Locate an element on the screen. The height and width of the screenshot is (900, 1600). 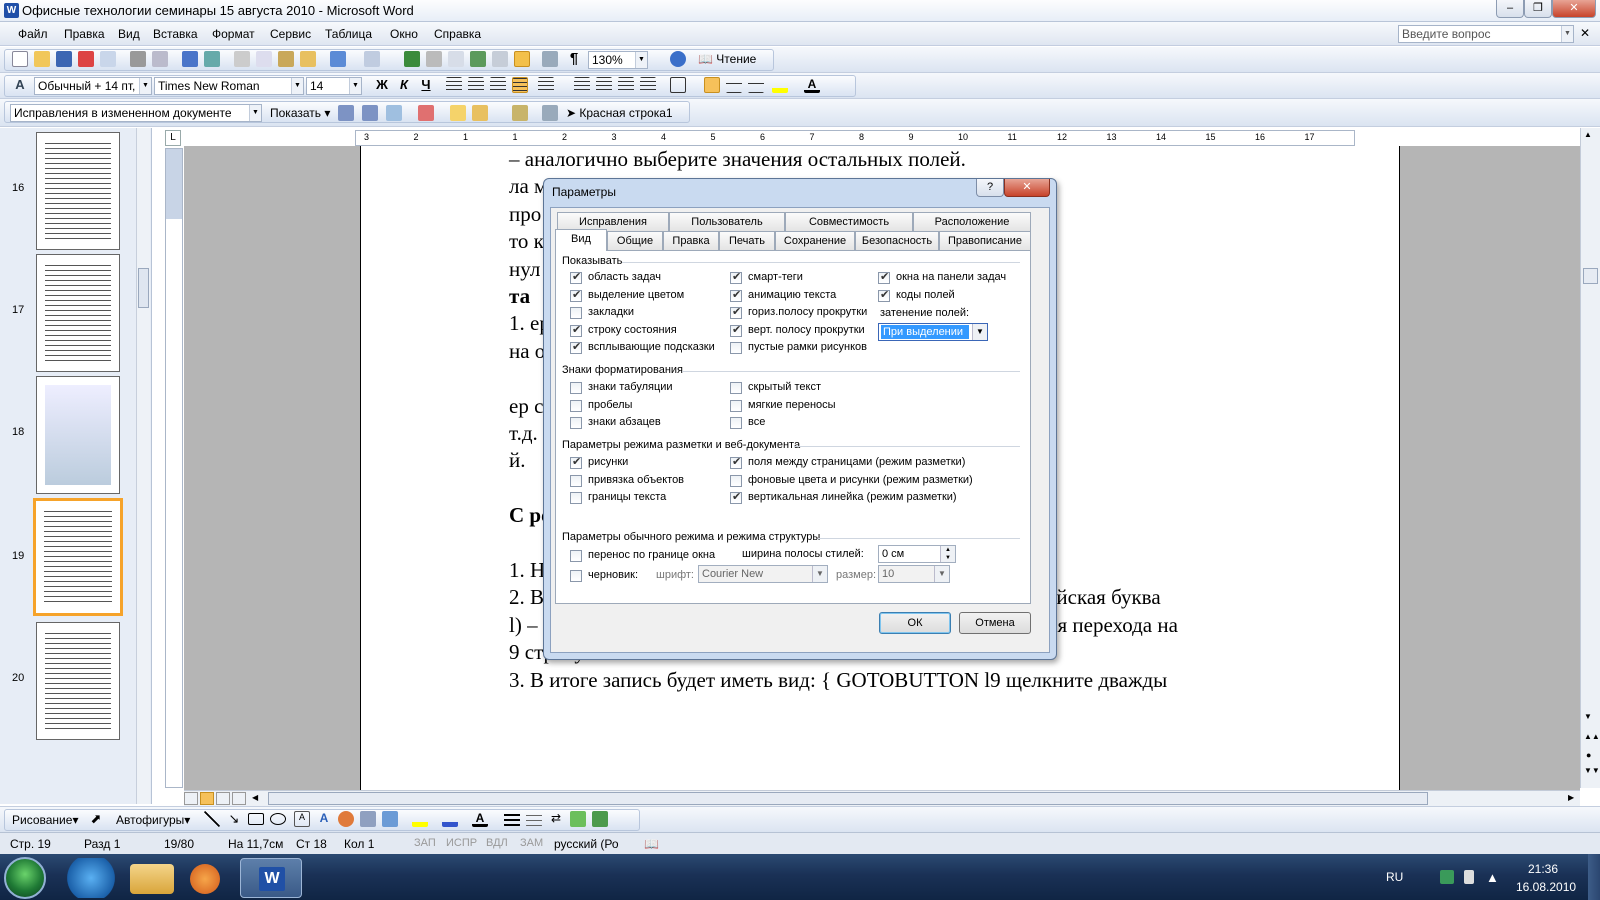
word-taskbar-icon: W is located at coordinates (271, 878).